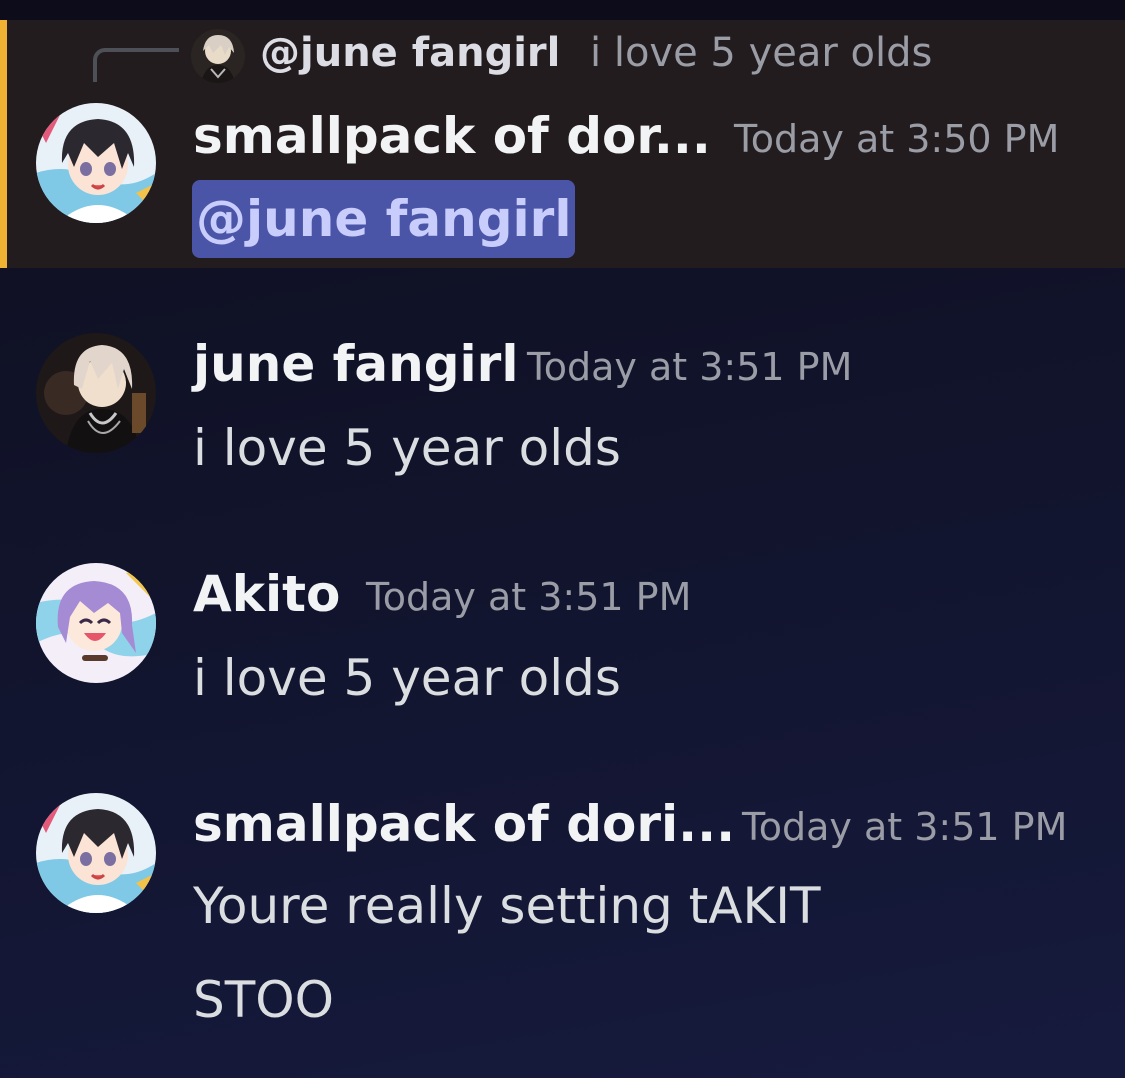  I want to click on mention-indicator-bar, so click(3, 144).